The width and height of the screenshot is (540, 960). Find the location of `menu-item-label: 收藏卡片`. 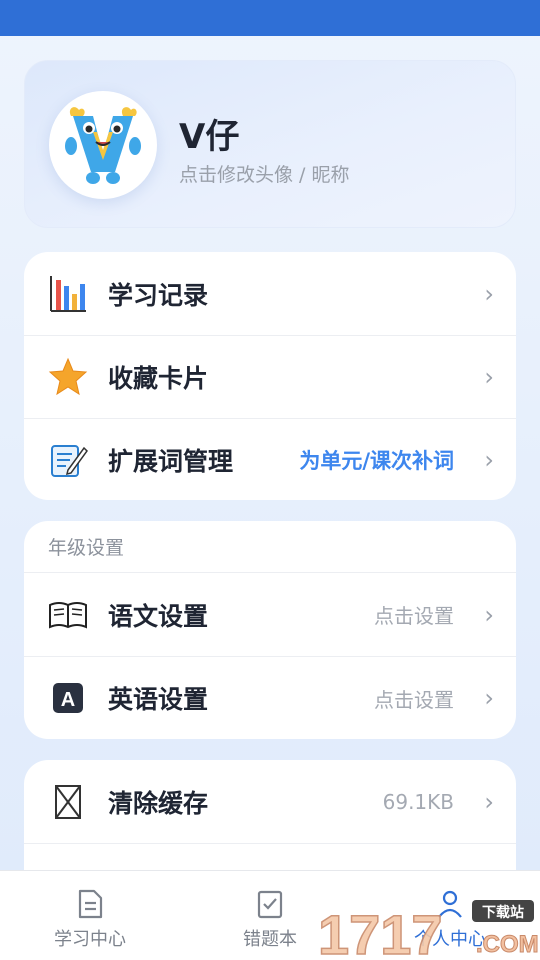

menu-item-label: 收藏卡片 is located at coordinates (158, 378).